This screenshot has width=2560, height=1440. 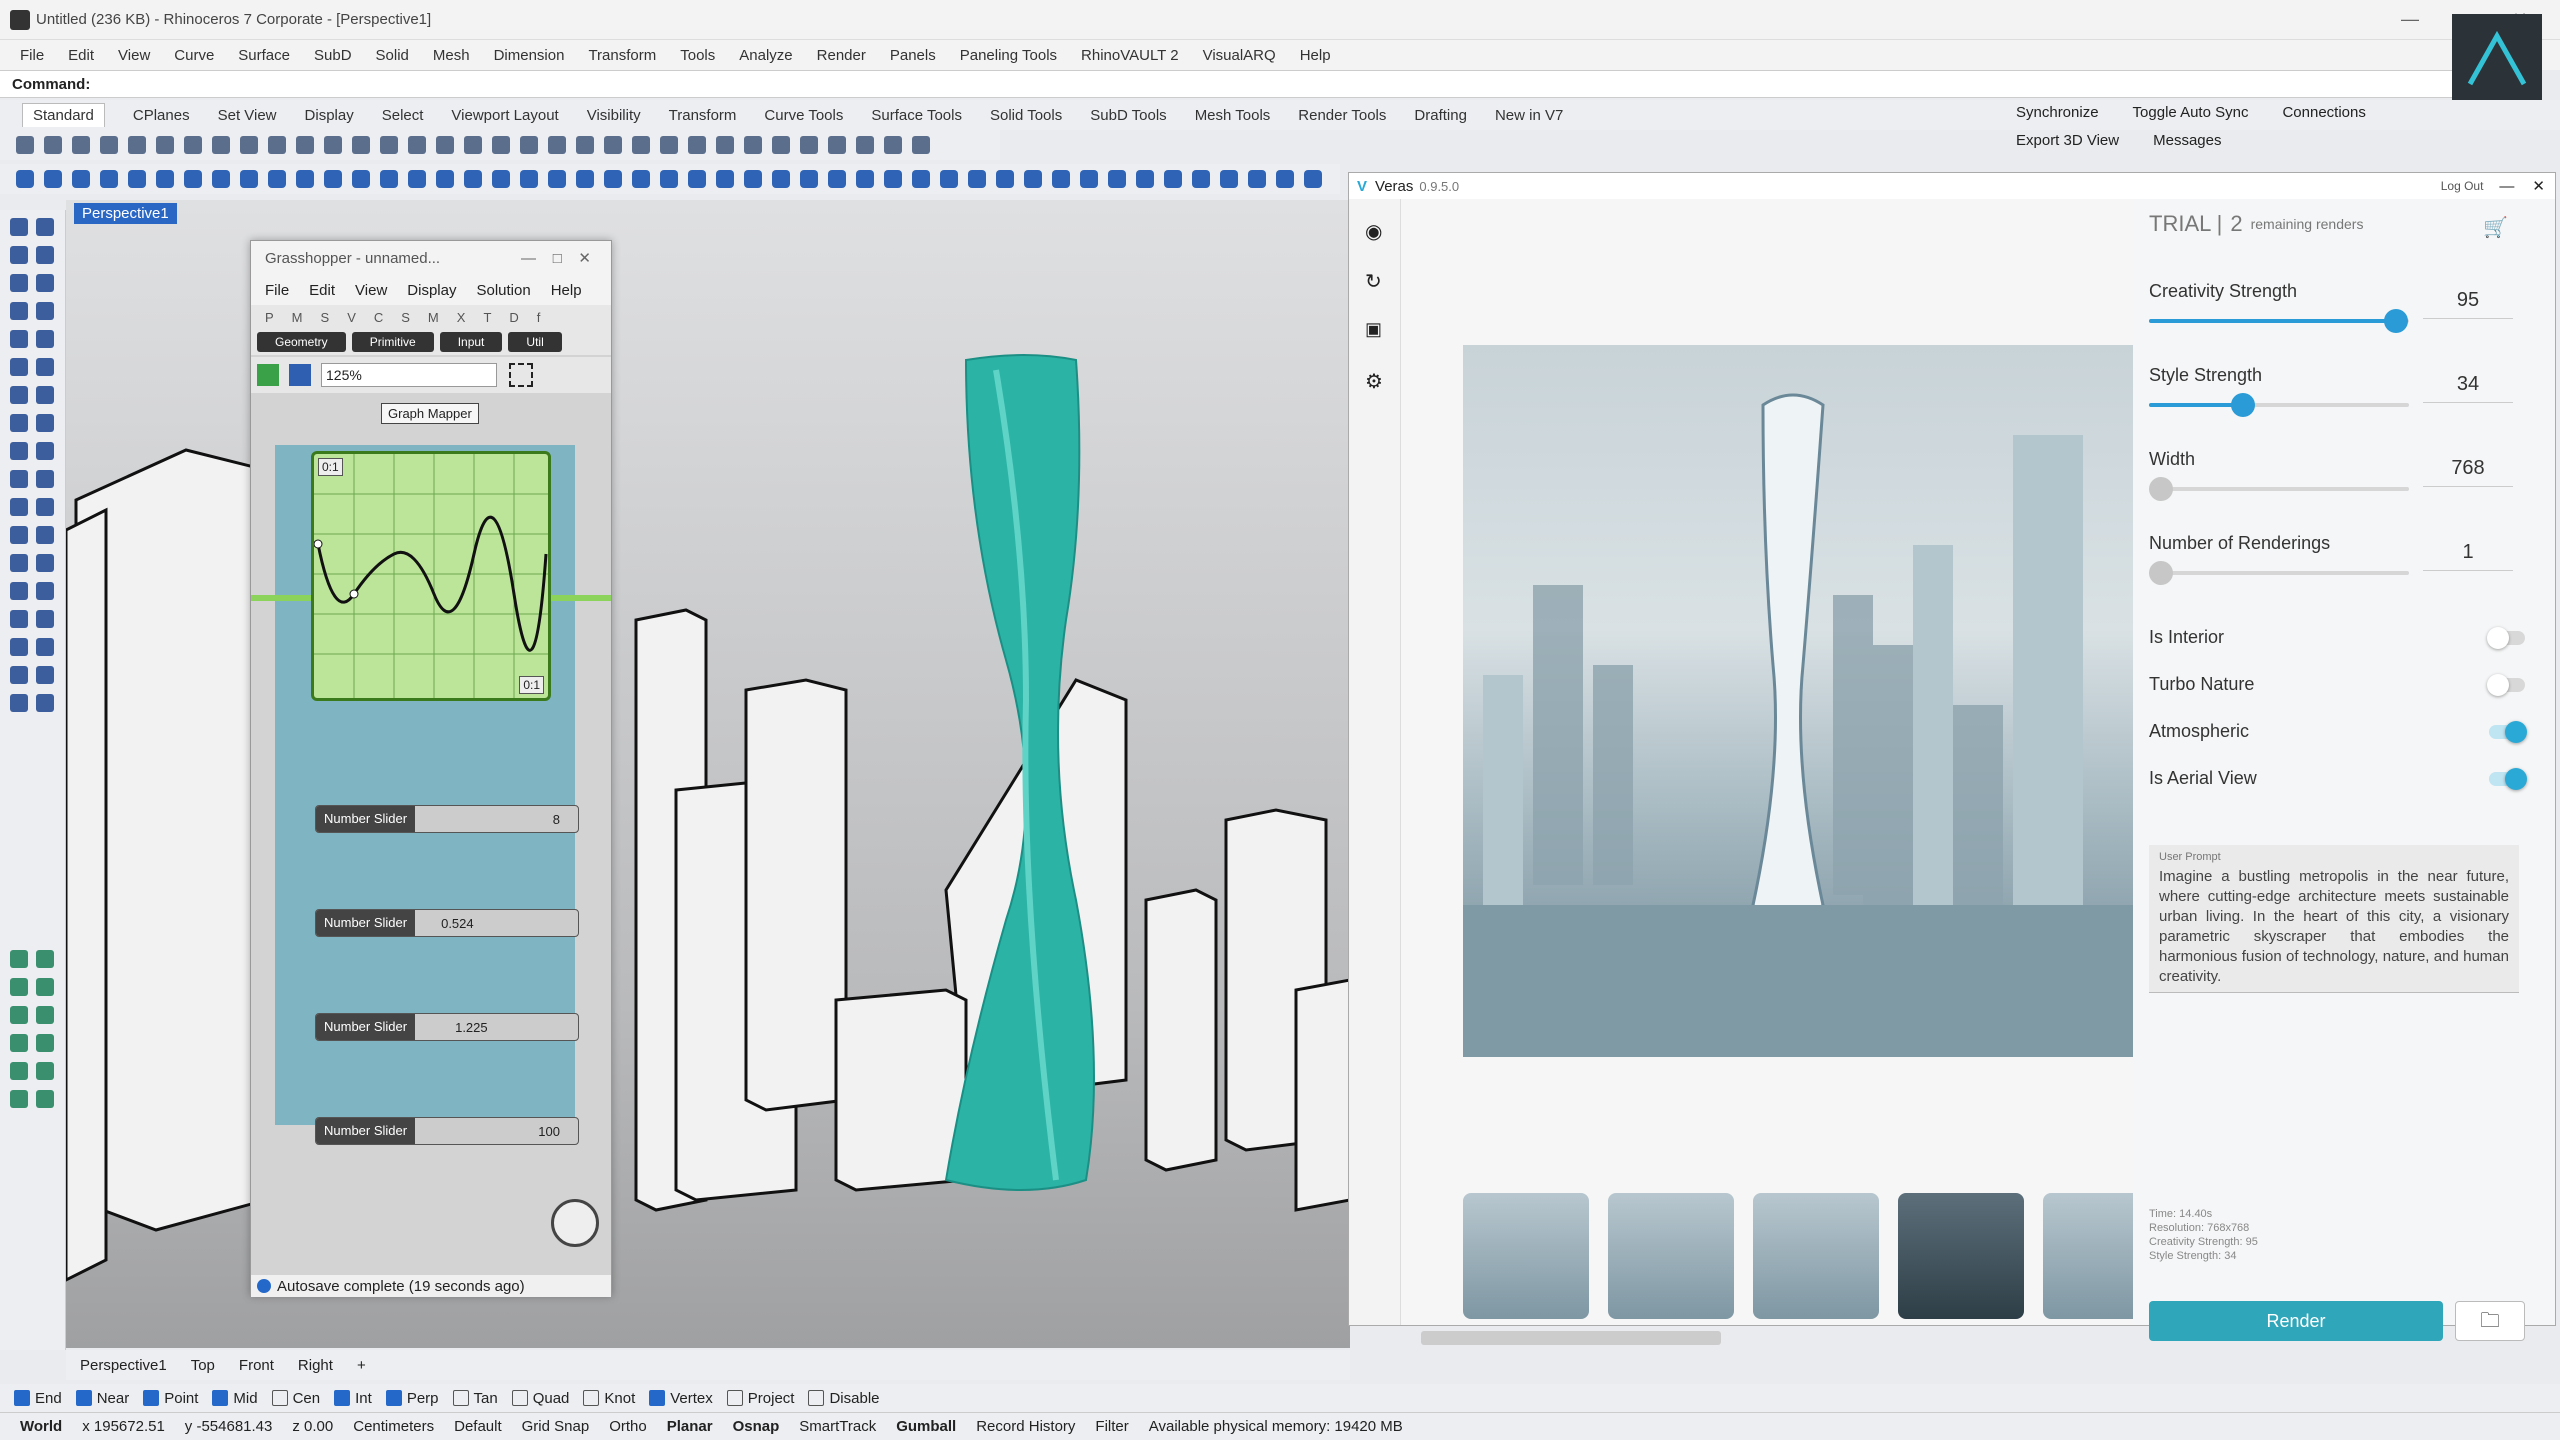 What do you see at coordinates (393, 1426) in the screenshot?
I see `units: Centimeters` at bounding box center [393, 1426].